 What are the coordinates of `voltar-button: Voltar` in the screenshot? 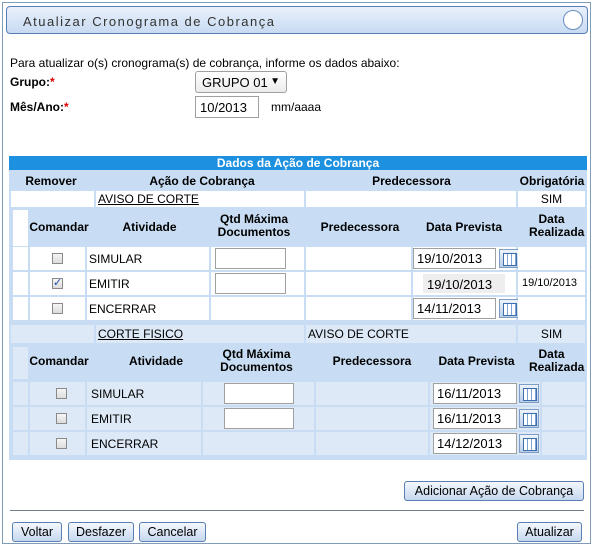 It's located at (37, 532).